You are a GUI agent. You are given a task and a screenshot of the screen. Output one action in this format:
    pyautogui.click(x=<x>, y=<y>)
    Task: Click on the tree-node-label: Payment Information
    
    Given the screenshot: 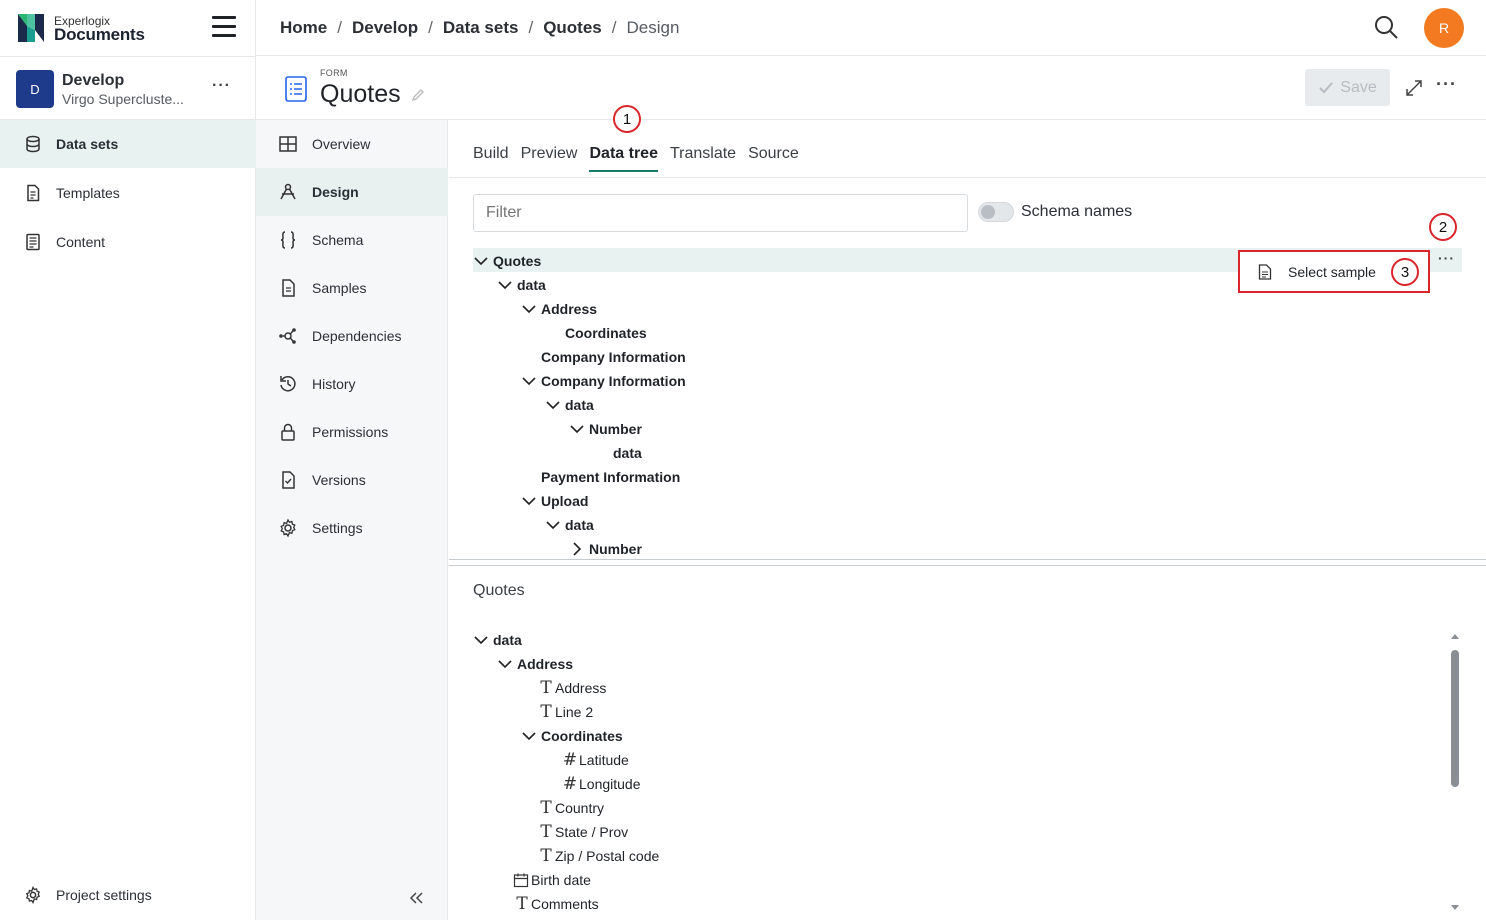 What is the action you would take?
    pyautogui.click(x=611, y=477)
    